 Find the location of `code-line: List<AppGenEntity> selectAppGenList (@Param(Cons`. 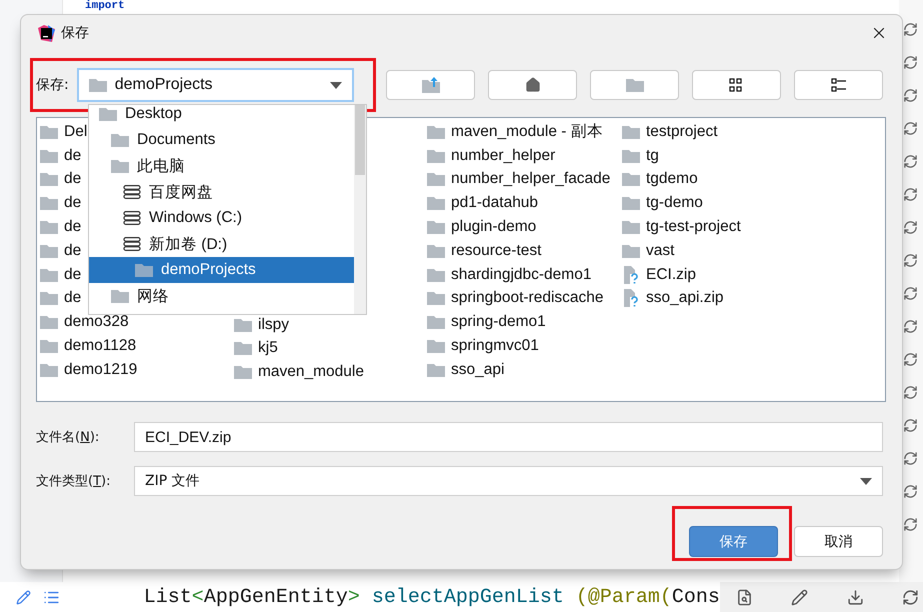

code-line: List<AppGenEntity> selectAppGenList (@Param(Cons is located at coordinates (431, 597).